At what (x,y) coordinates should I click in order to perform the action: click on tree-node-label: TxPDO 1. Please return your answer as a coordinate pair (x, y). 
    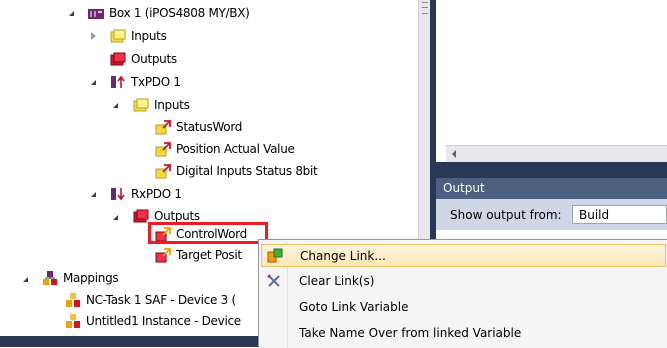
    Looking at the image, I should click on (156, 82).